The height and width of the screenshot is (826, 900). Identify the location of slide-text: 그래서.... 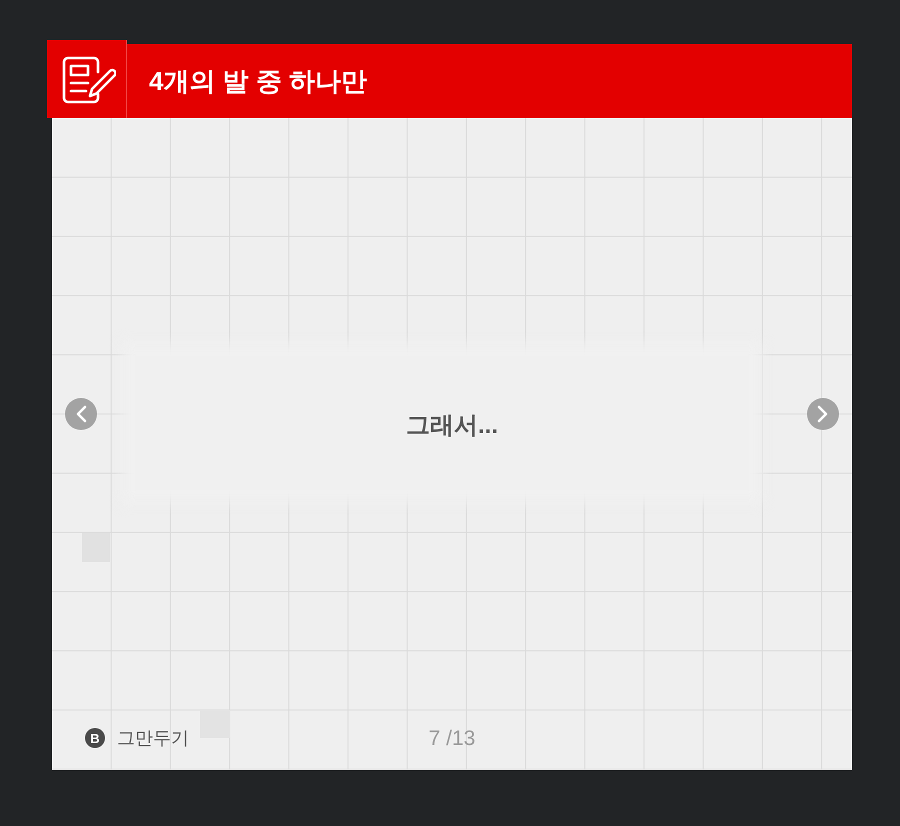
(452, 426).